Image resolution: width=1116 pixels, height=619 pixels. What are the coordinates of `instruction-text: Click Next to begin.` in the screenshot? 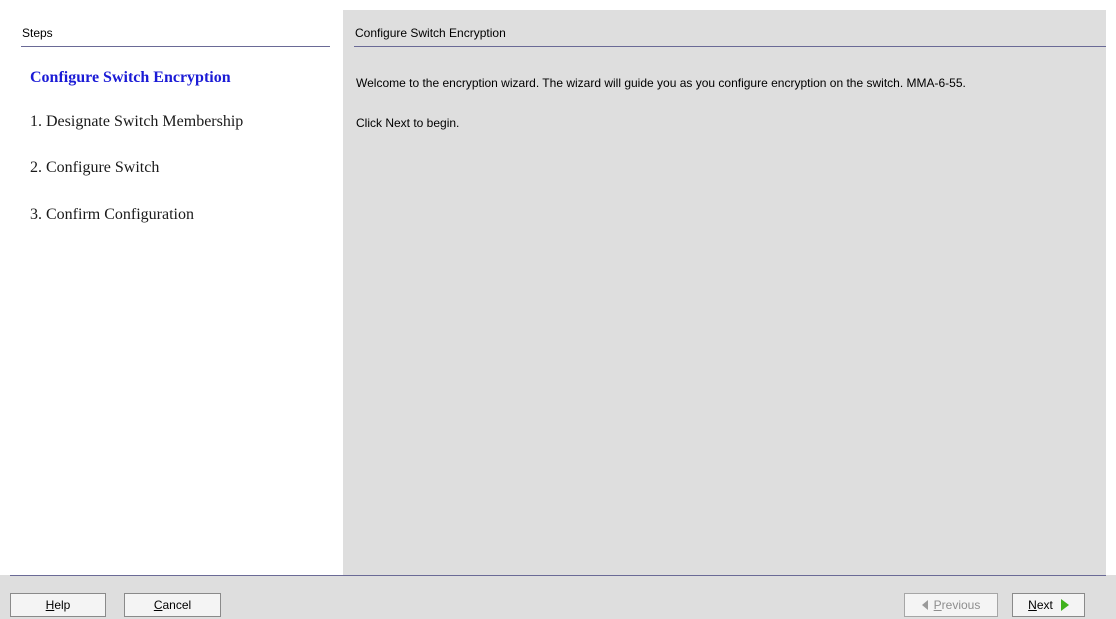 It's located at (408, 123).